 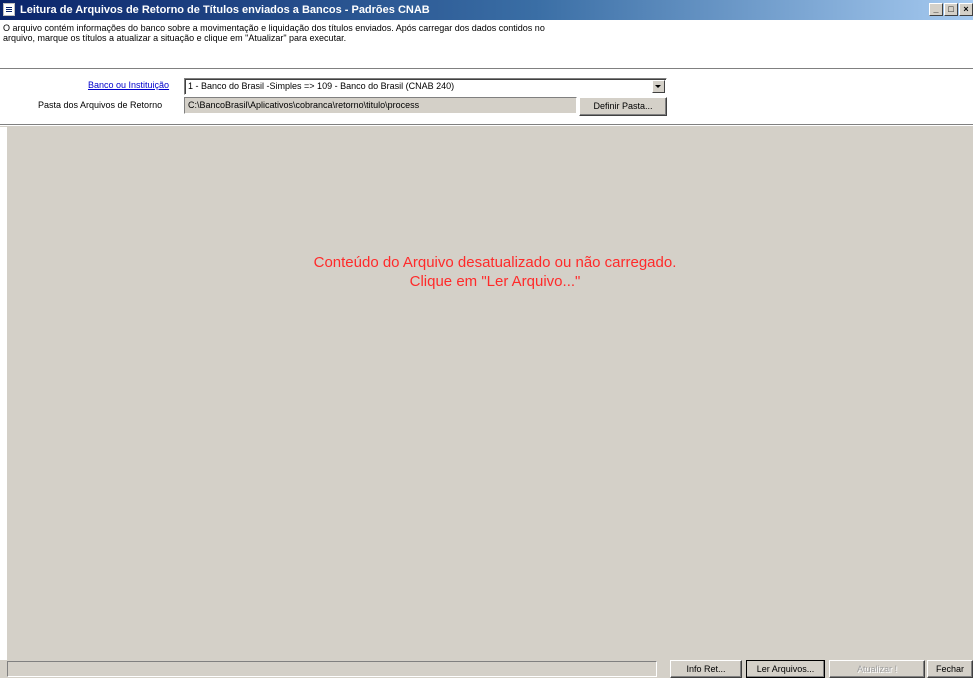 What do you see at coordinates (3, 402) in the screenshot?
I see `left-edge` at bounding box center [3, 402].